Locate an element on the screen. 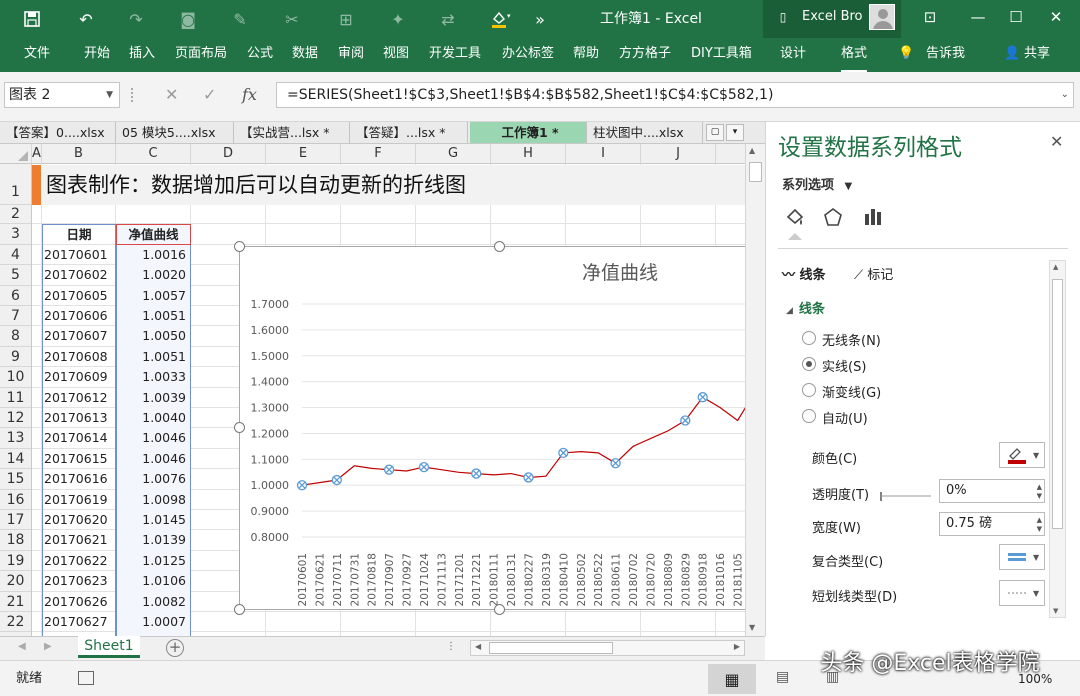  value-cell: 1.0125 is located at coordinates (152, 561).